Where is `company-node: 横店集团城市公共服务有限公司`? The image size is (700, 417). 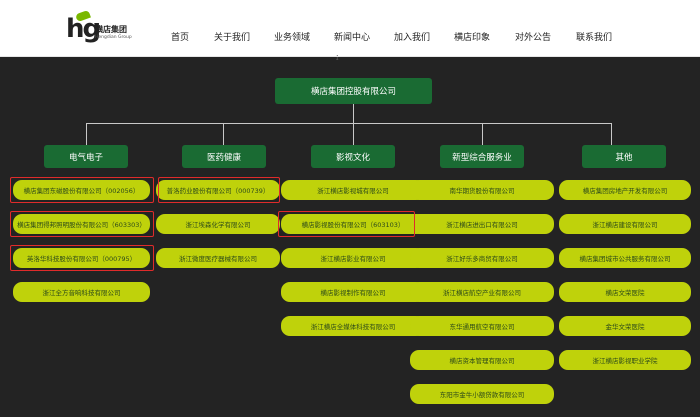
company-node: 横店集团城市公共服务有限公司 is located at coordinates (625, 258).